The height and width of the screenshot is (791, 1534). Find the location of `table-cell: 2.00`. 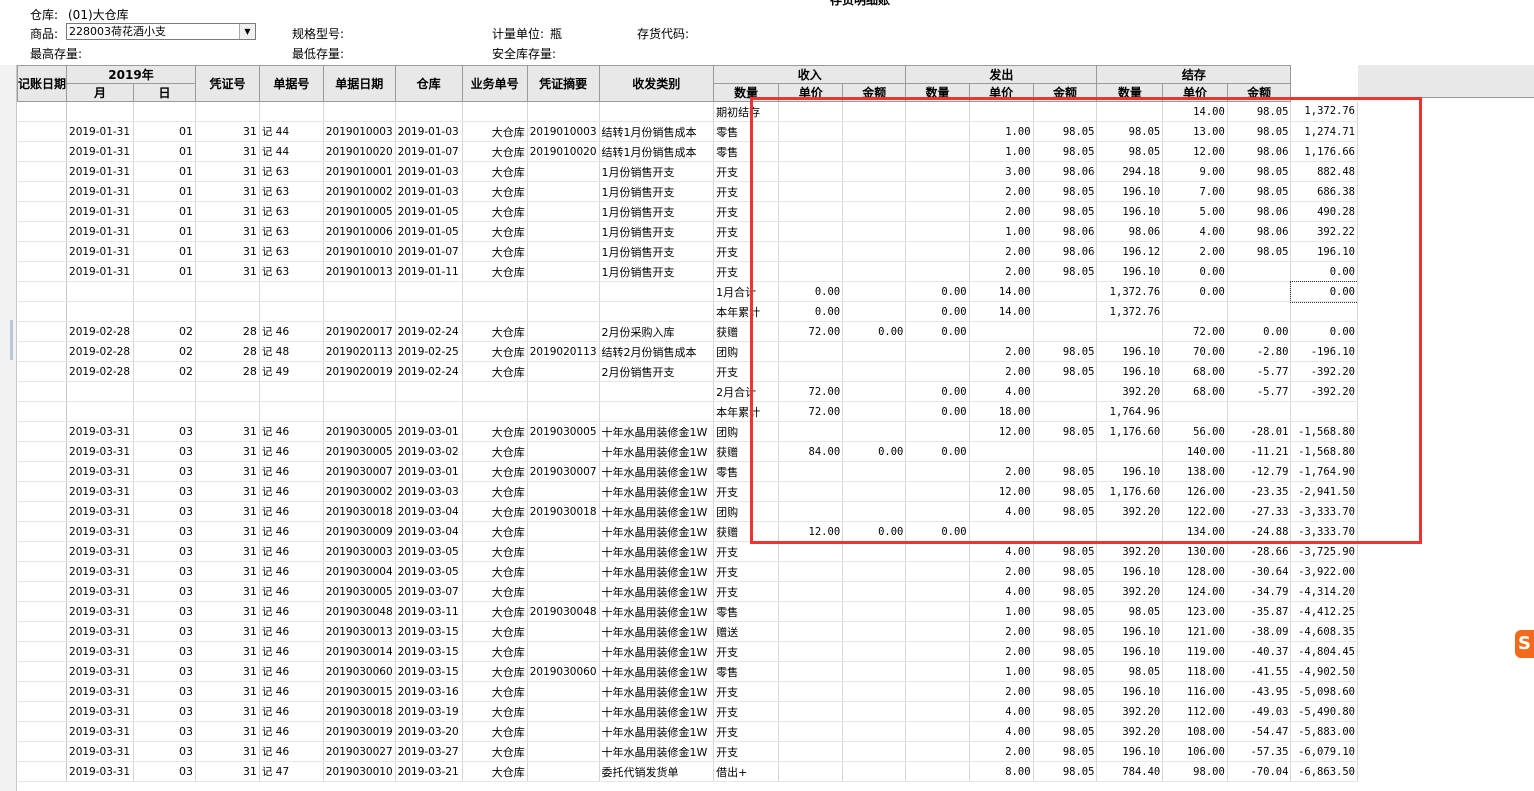

table-cell: 2.00 is located at coordinates (1001, 751).